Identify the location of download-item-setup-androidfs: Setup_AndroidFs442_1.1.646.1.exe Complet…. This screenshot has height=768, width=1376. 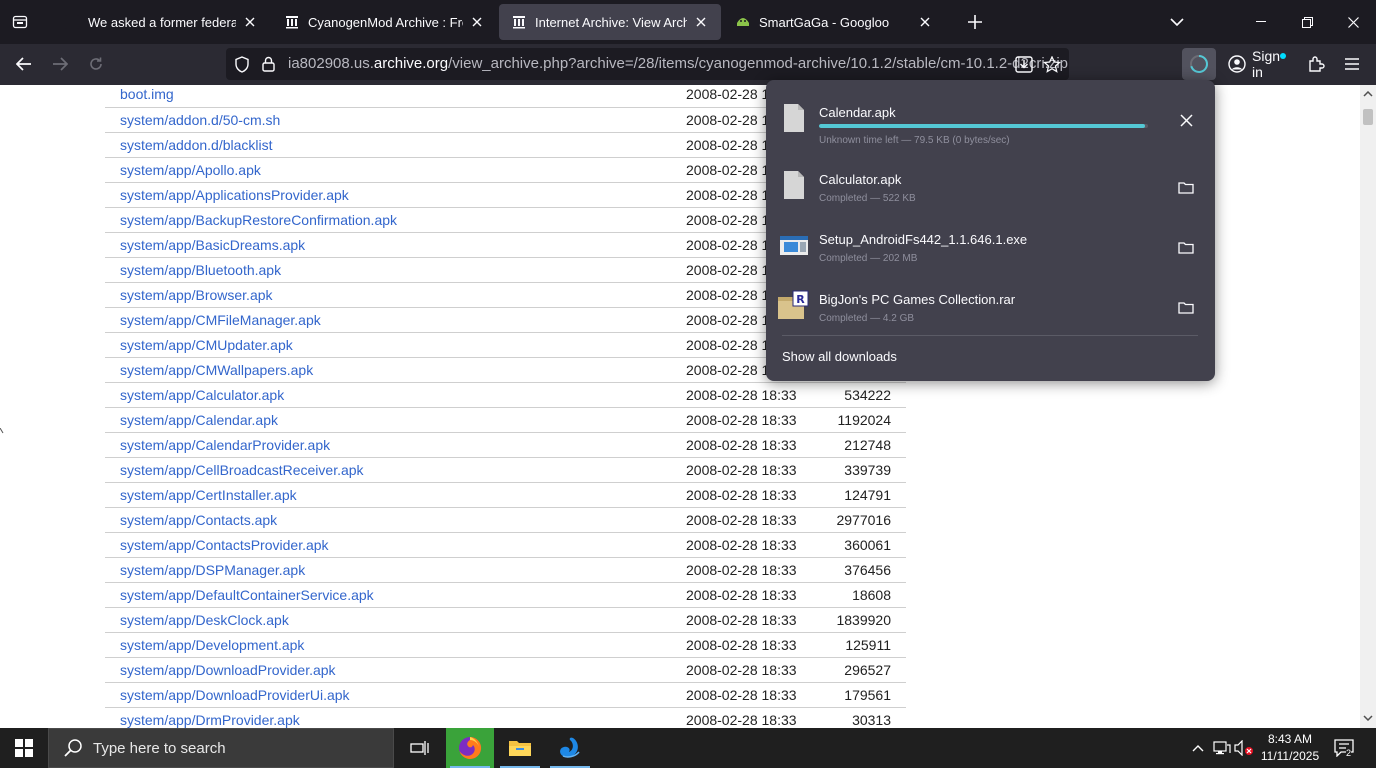
(990, 245).